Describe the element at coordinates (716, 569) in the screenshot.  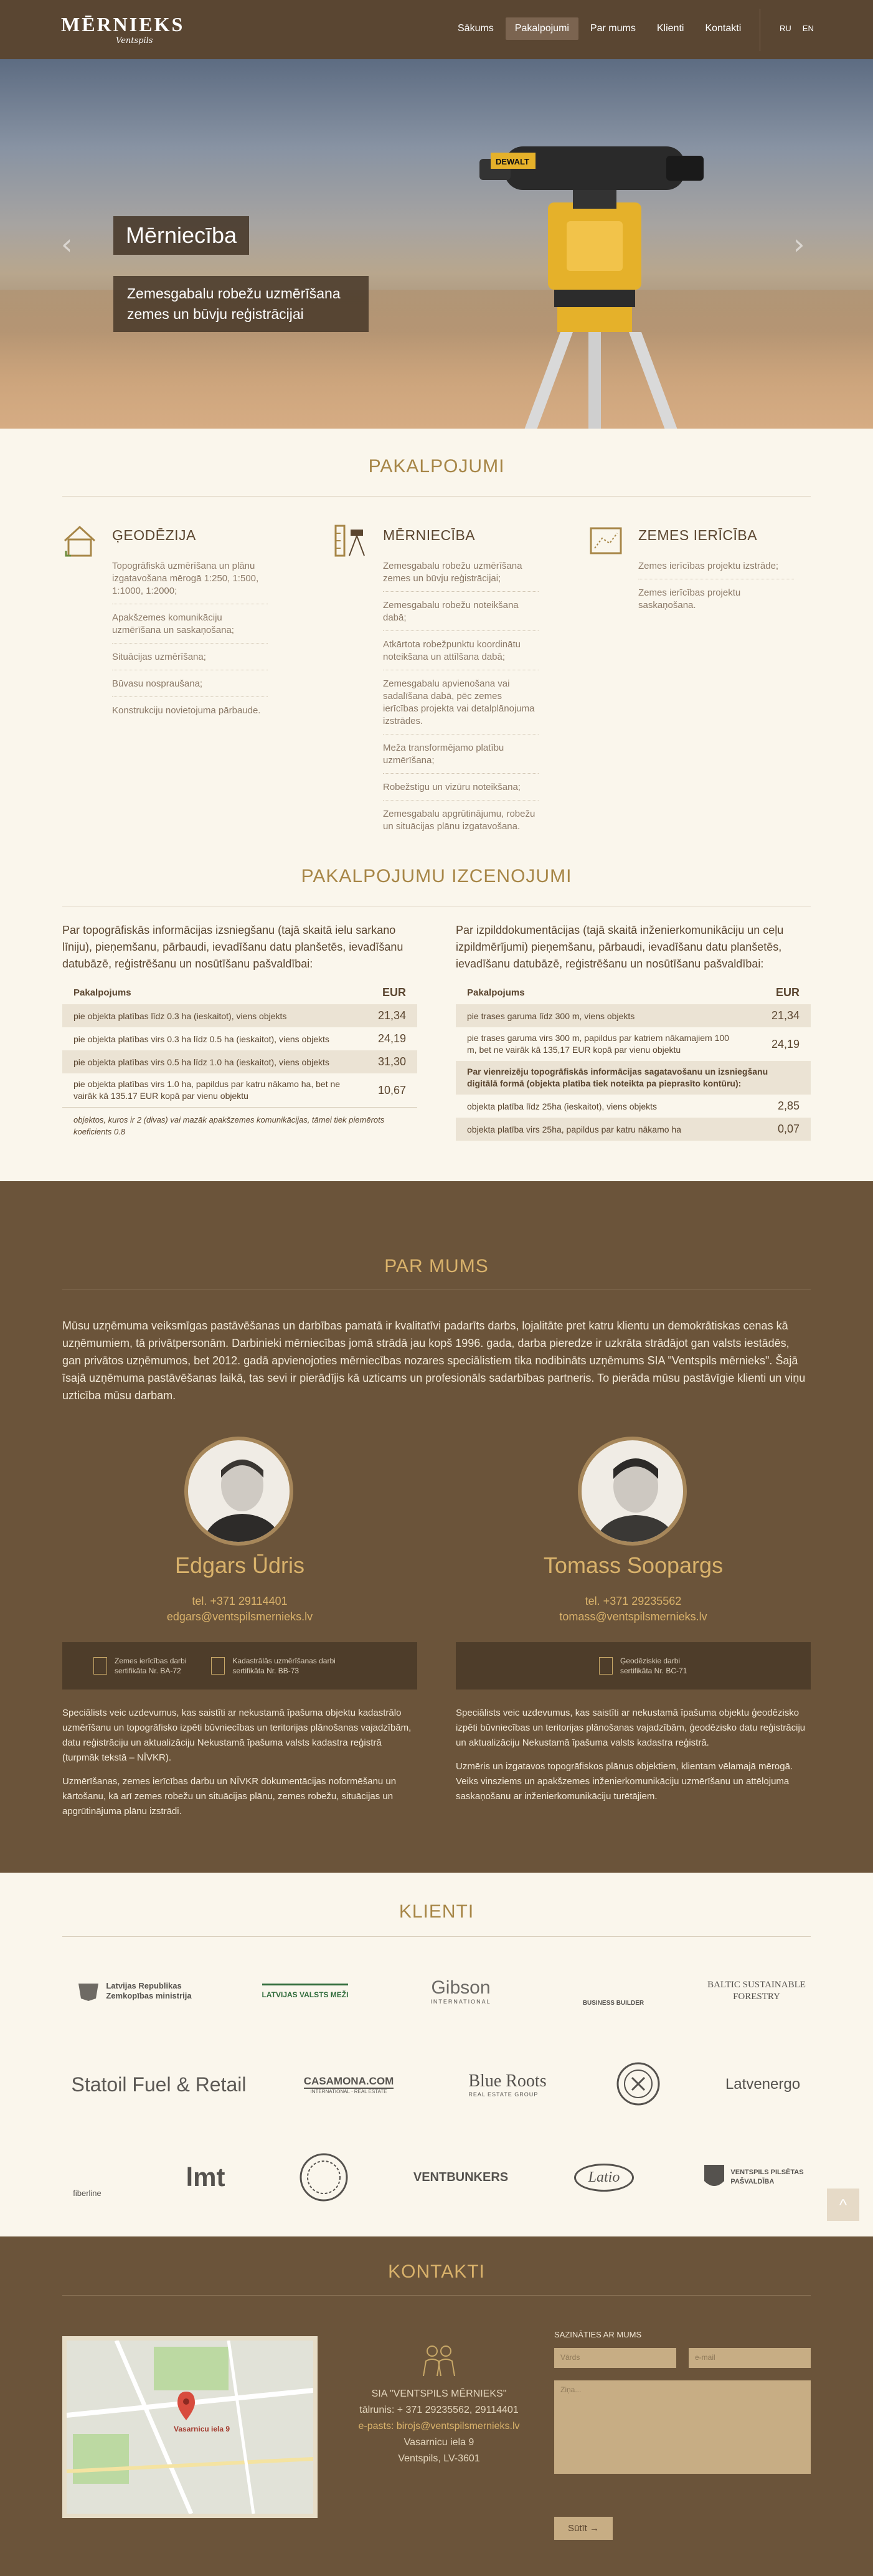
I see `service-item: Zemes ierīcības projektu izstrāde;` at that location.